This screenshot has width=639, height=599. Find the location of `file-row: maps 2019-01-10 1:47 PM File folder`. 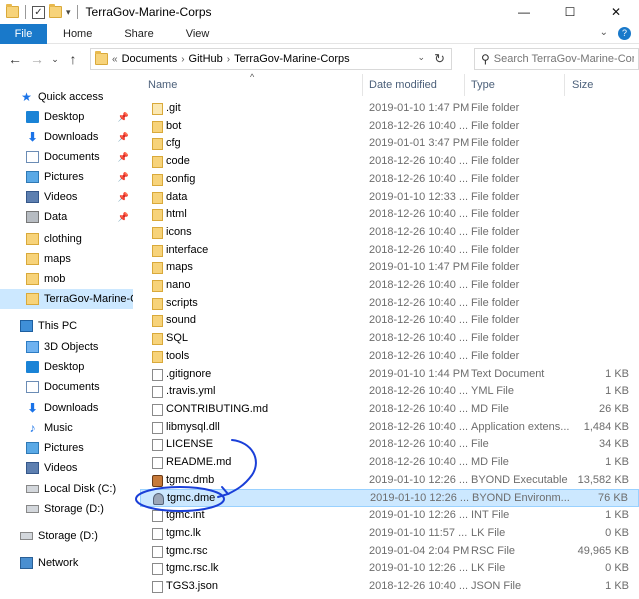

file-row: maps 2019-01-10 1:47 PM File folder is located at coordinates (389, 268).